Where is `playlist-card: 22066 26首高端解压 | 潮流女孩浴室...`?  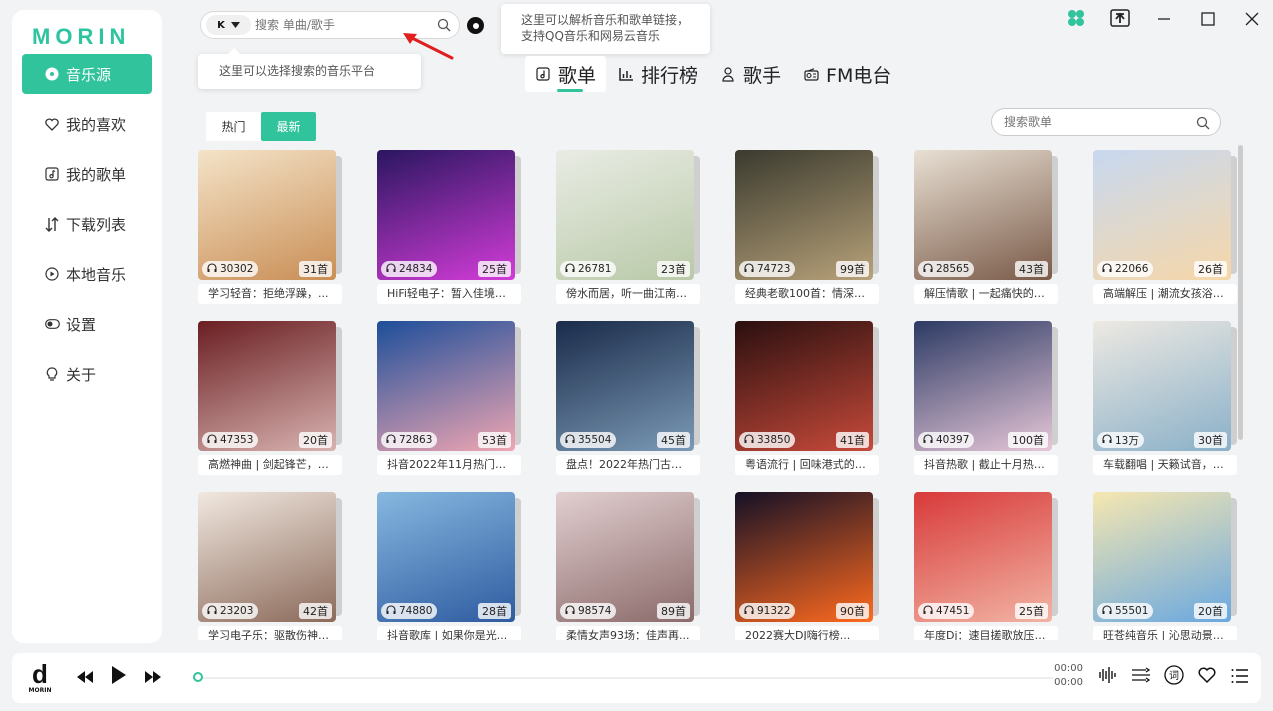
playlist-card: 22066 26首高端解压 | 潮流女孩浴室... is located at coordinates (1165, 227).